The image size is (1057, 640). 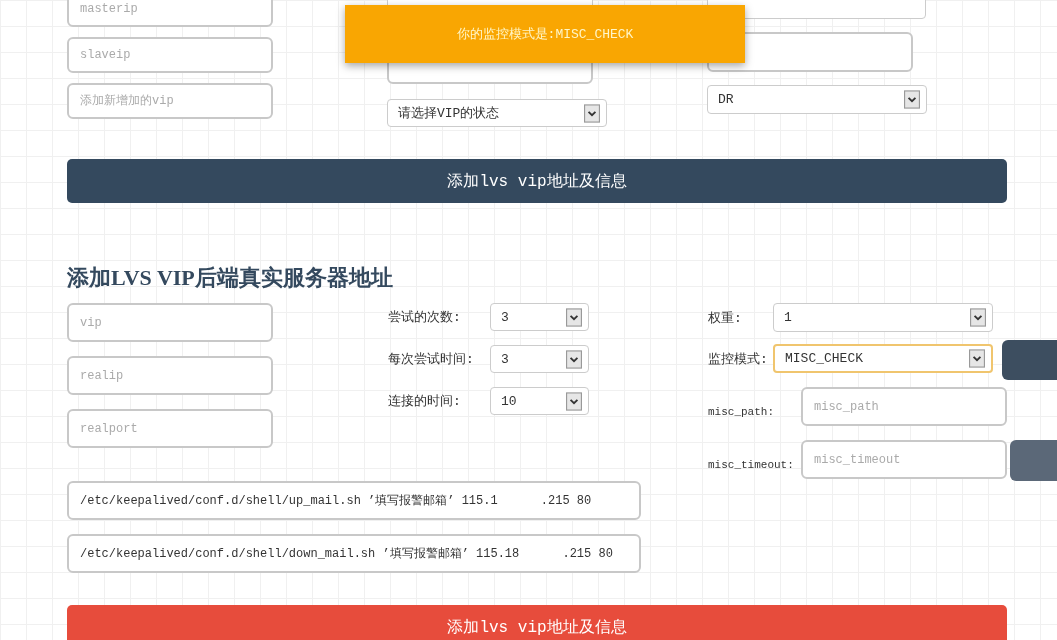 What do you see at coordinates (545, 34) in the screenshot?
I see `notification-toast: 你的监控模式是:MISC_CHECK` at bounding box center [545, 34].